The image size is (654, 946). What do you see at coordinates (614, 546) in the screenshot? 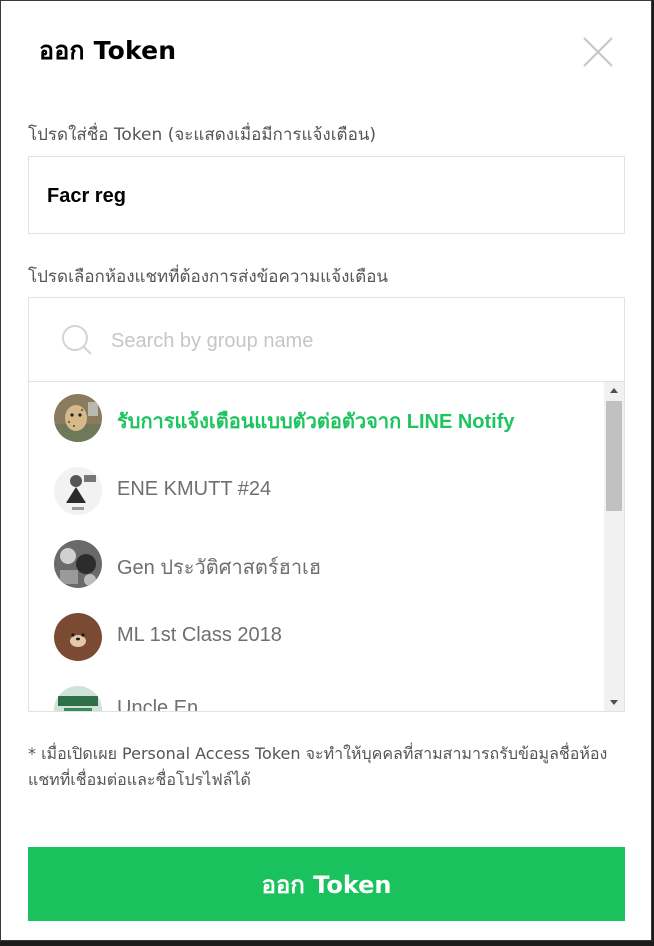
I see `list-scrollbar` at bounding box center [614, 546].